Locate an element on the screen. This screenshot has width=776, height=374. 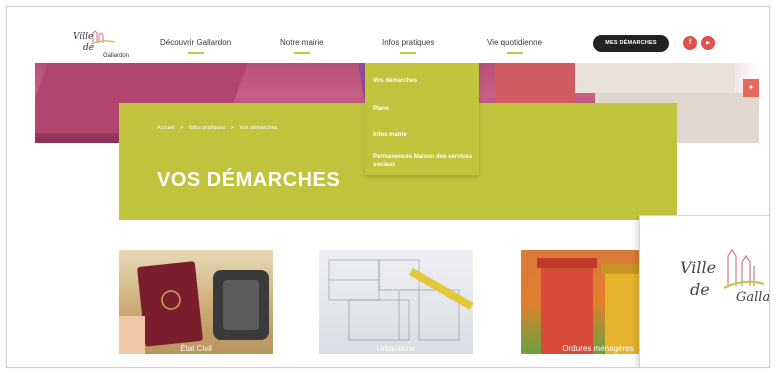
youtube-icon: ▶ is located at coordinates (708, 43).